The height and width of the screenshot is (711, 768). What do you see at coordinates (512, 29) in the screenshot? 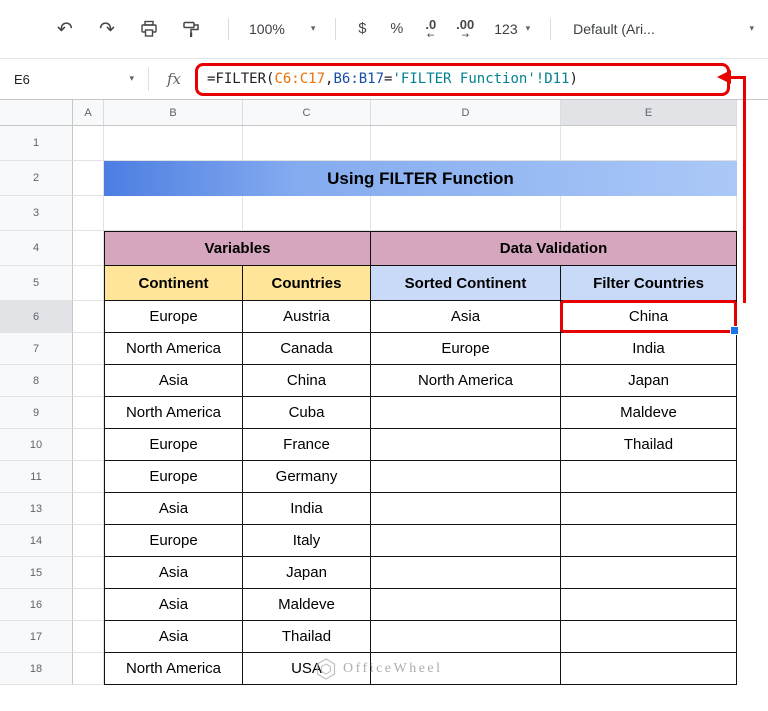
I see `more-formats-button: 123 ▾` at bounding box center [512, 29].